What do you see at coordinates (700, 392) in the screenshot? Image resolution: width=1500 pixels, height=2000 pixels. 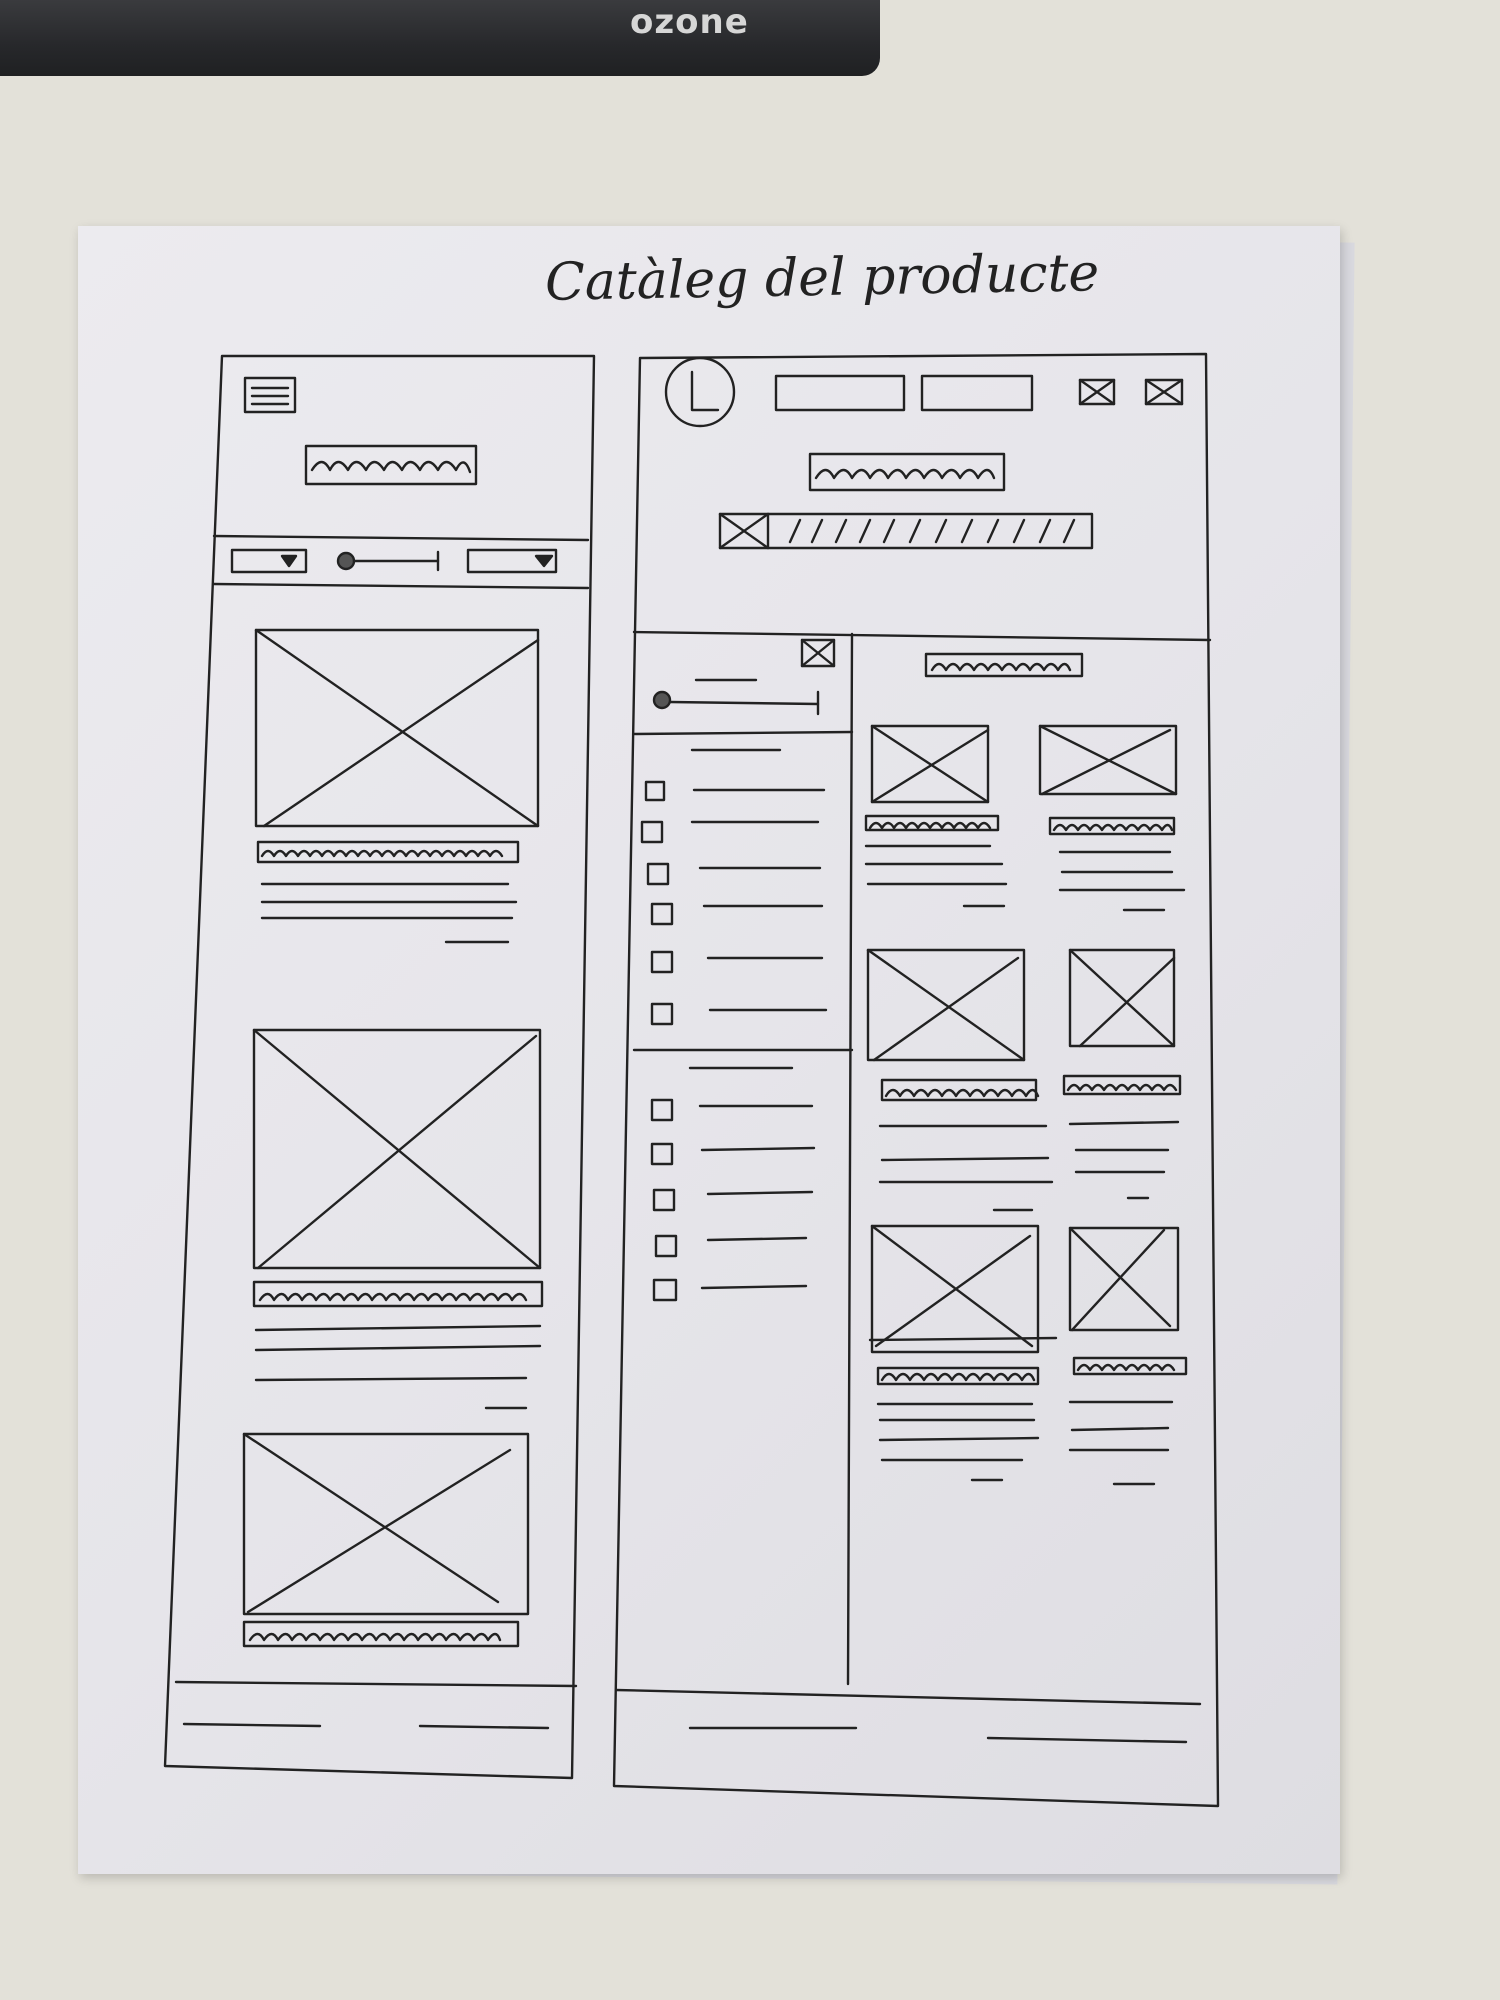 I see `logo-circle-icon` at bounding box center [700, 392].